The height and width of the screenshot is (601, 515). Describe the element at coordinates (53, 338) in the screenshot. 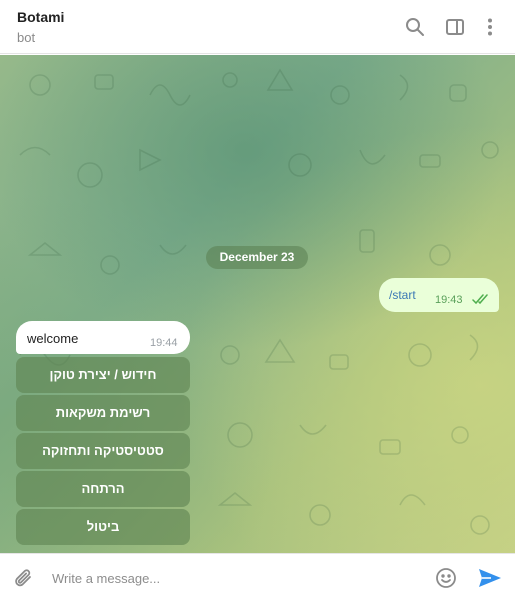

I see `message-text: welcome` at that location.